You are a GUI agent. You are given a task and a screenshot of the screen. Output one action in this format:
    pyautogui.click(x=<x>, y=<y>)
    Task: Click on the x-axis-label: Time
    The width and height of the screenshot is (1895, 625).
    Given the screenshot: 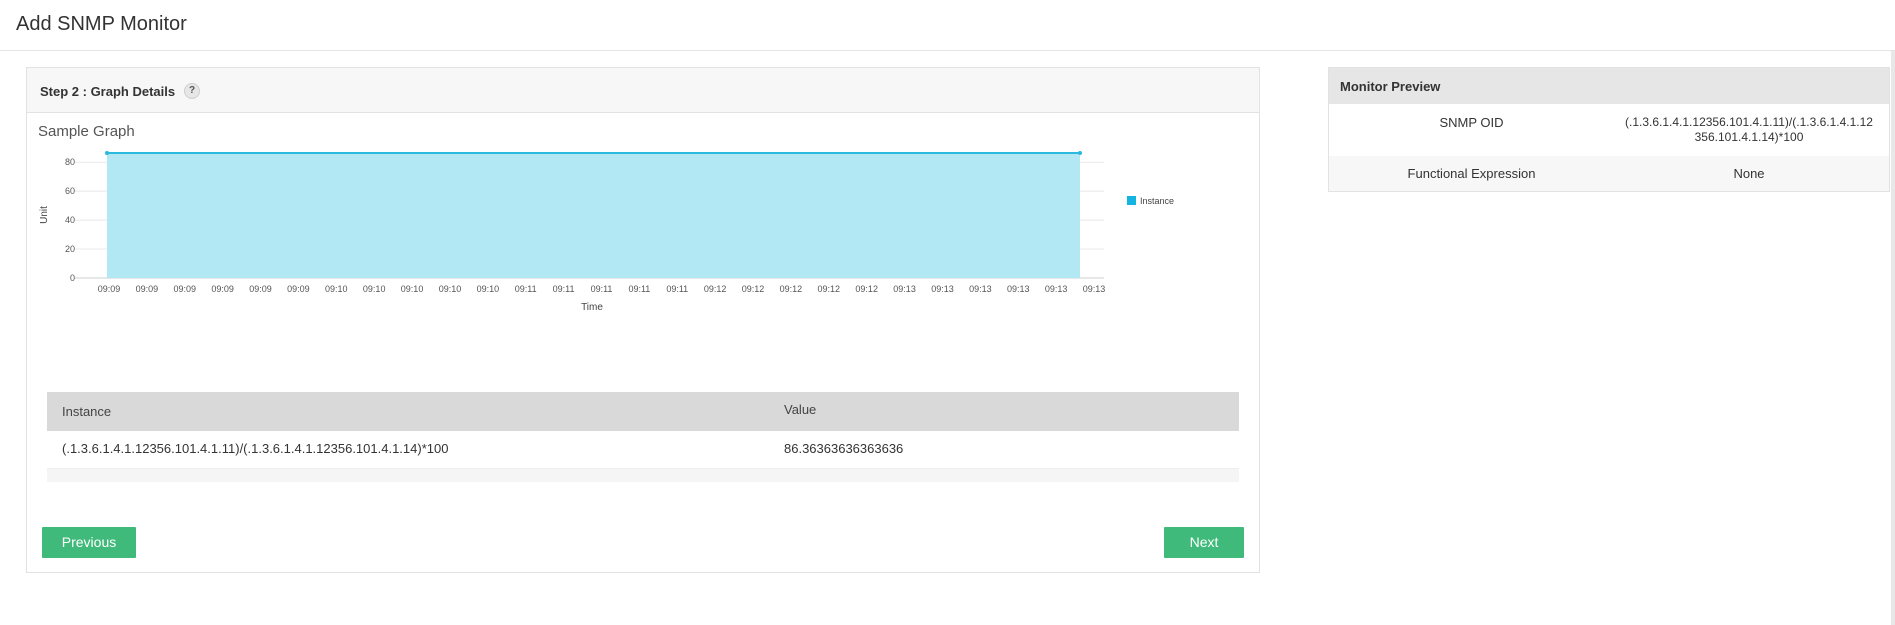 What is the action you would take?
    pyautogui.click(x=592, y=307)
    